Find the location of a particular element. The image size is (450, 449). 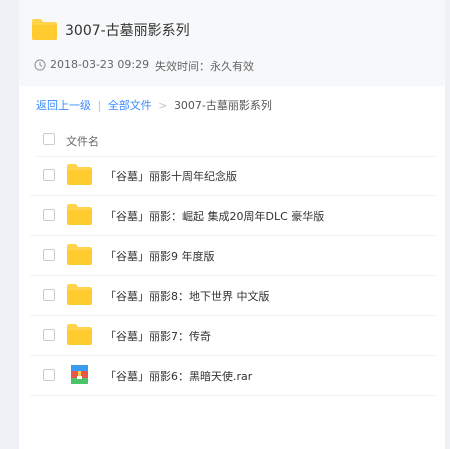

right-scroll-strip is located at coordinates (447, 224).